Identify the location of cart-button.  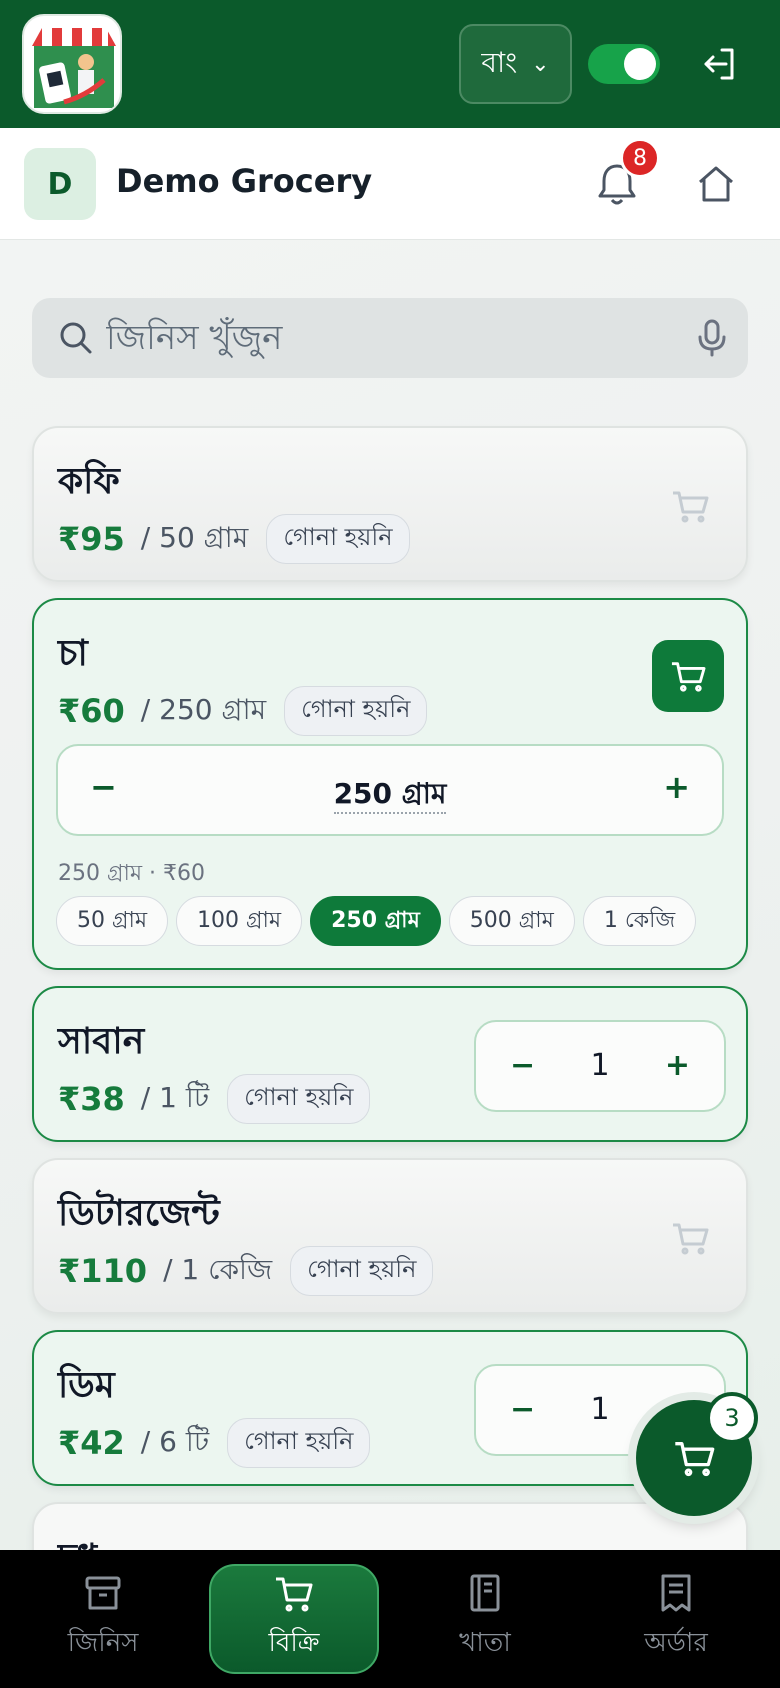
(688, 676).